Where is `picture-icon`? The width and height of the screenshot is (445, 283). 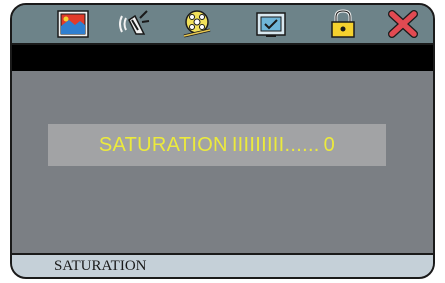 picture-icon is located at coordinates (73, 24).